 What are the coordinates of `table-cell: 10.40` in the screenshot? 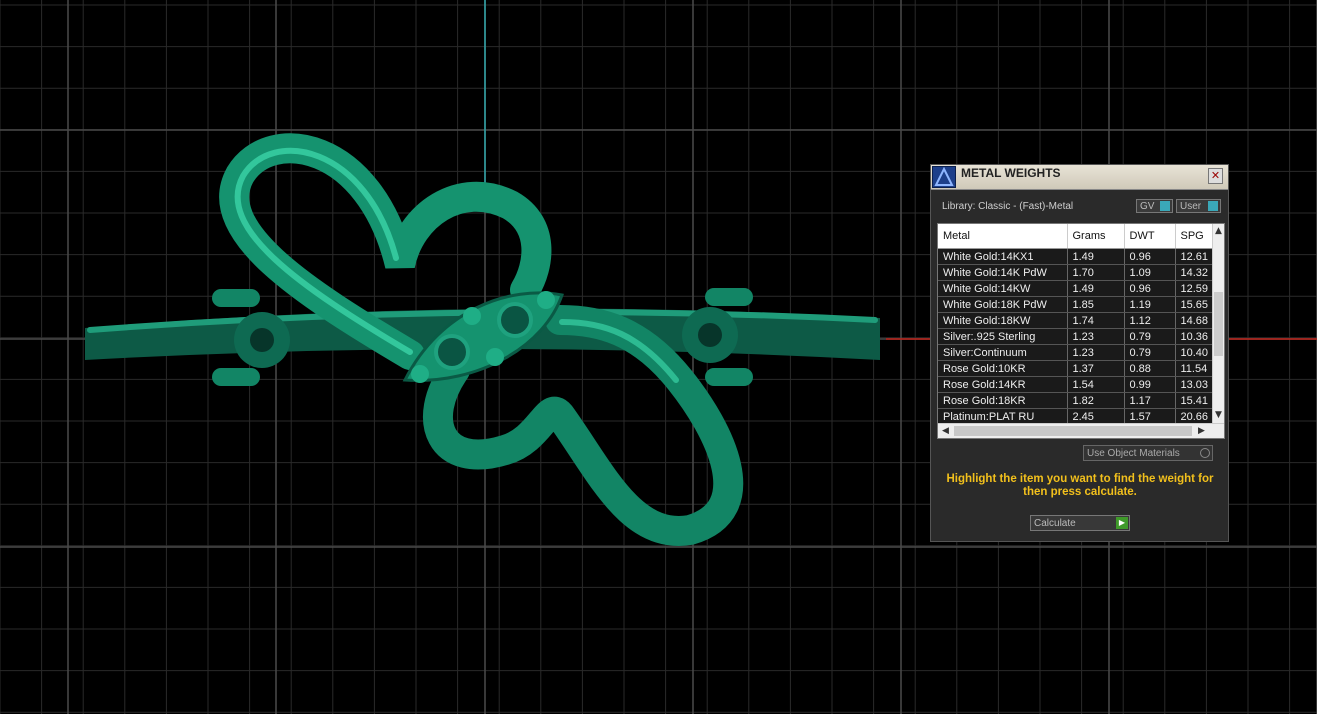 It's located at (1194, 352).